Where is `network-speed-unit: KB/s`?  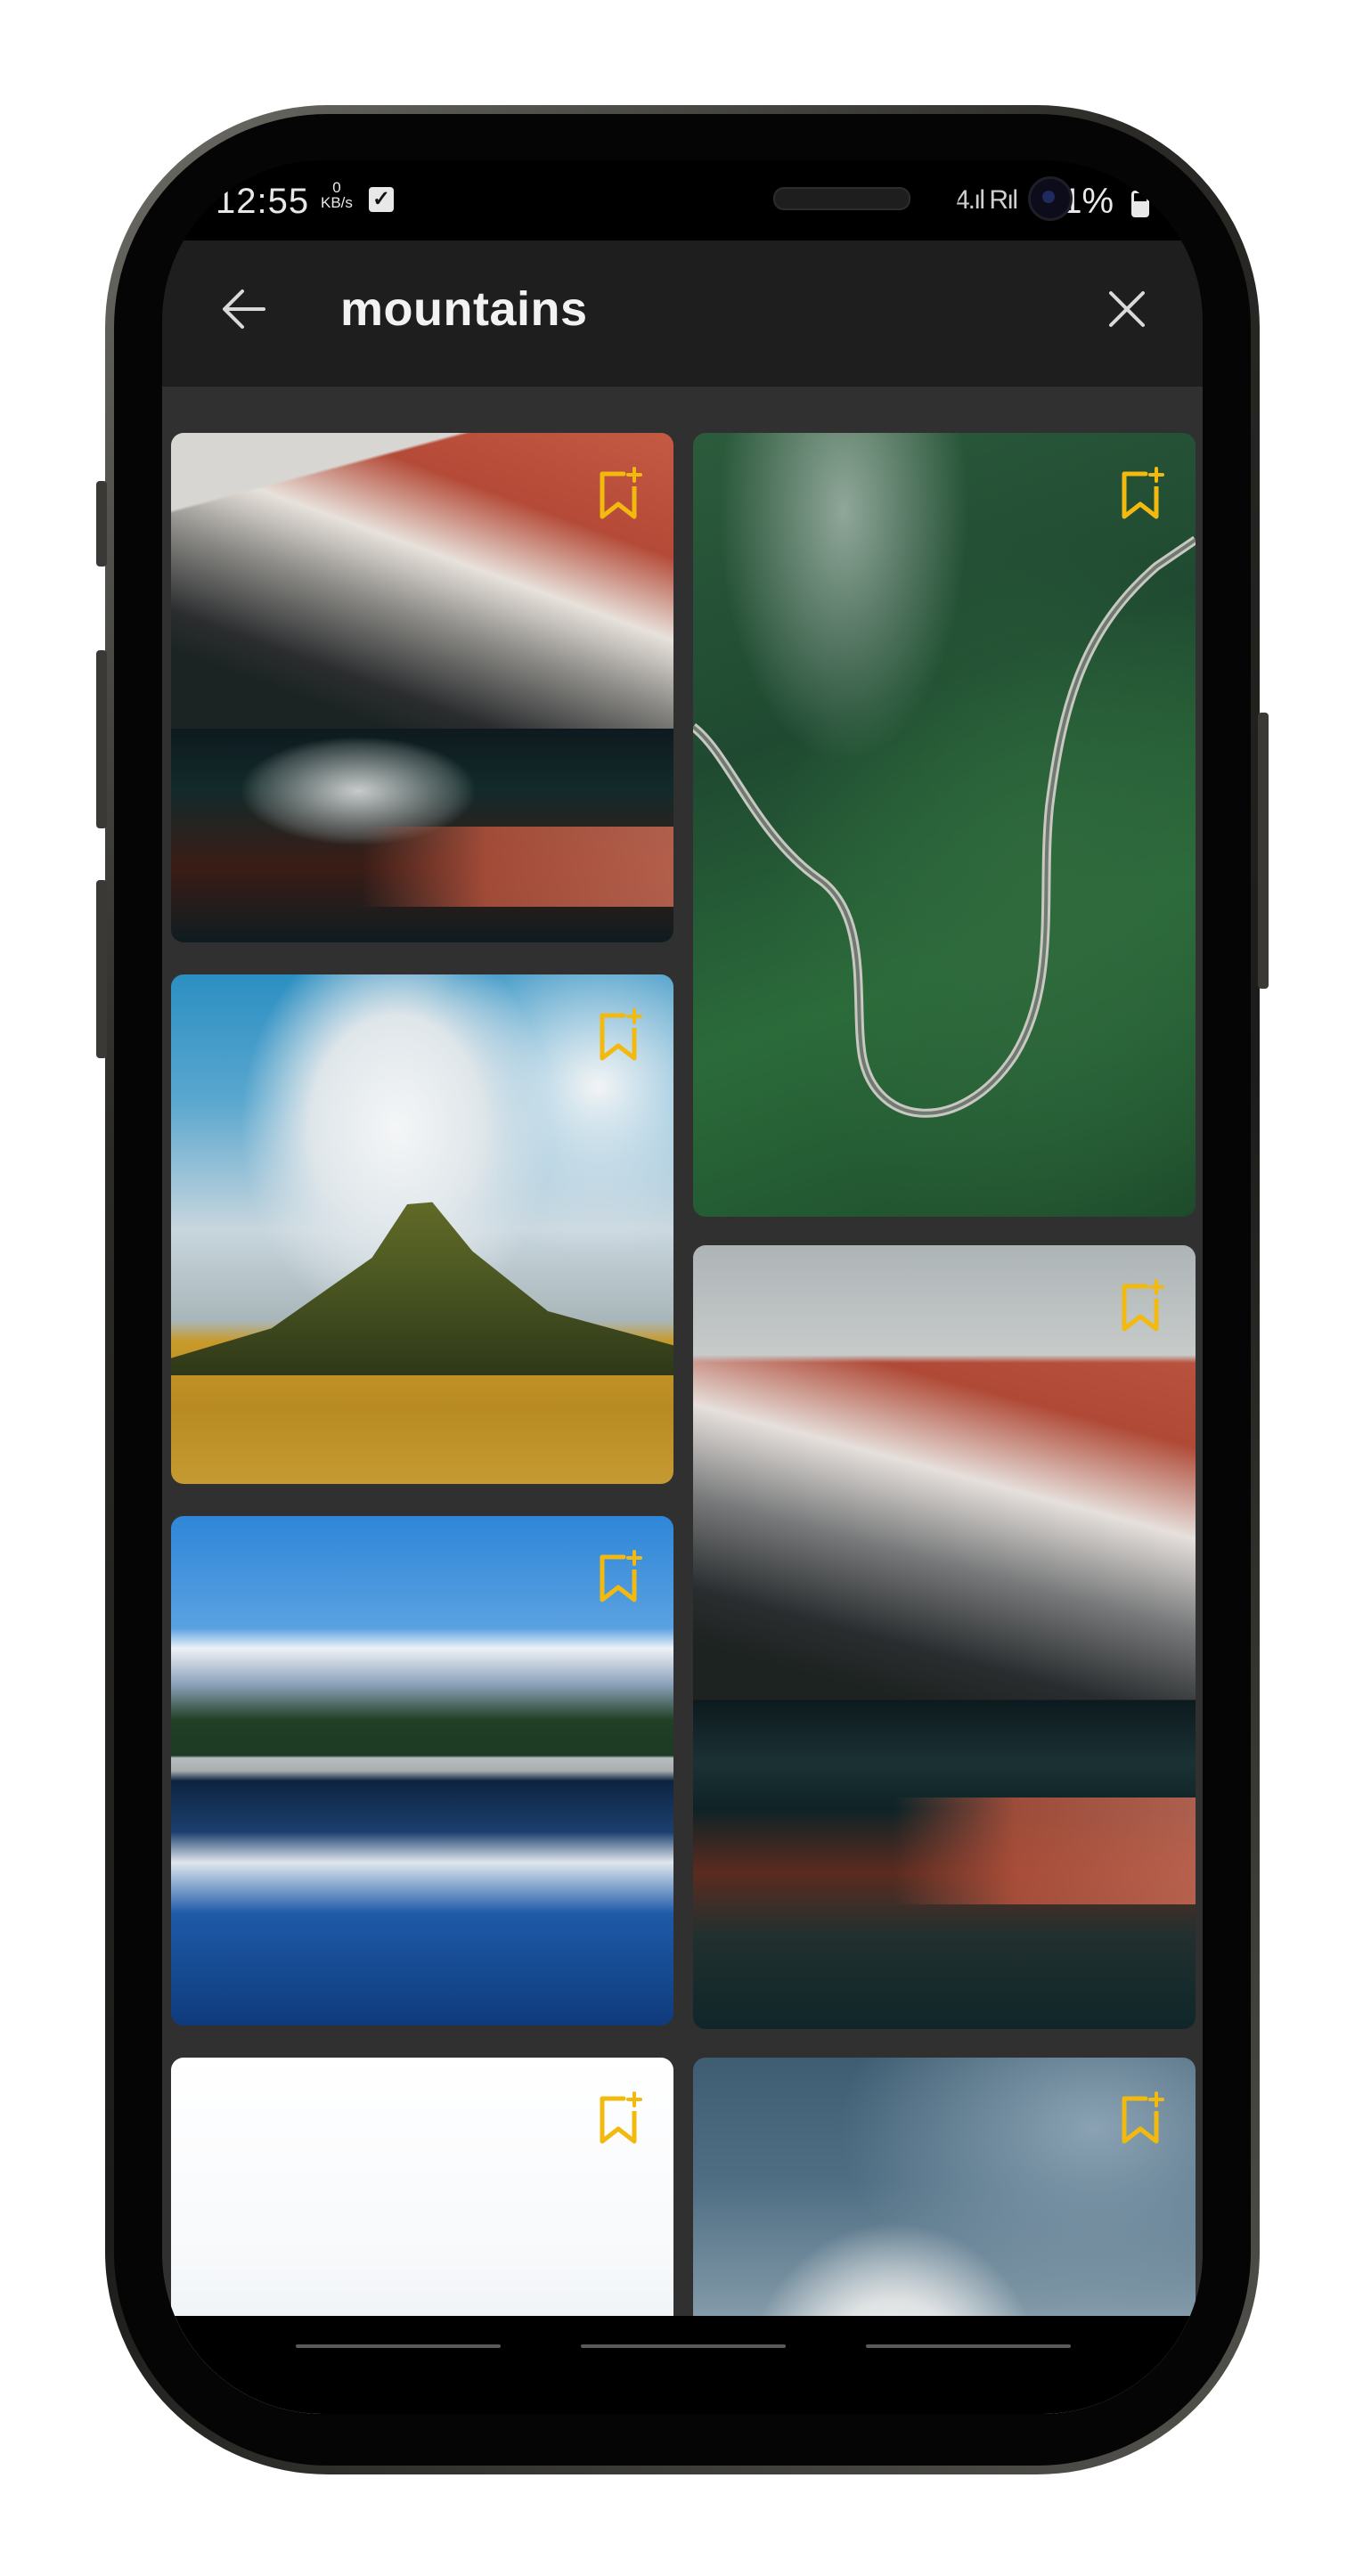 network-speed-unit: KB/s is located at coordinates (337, 202).